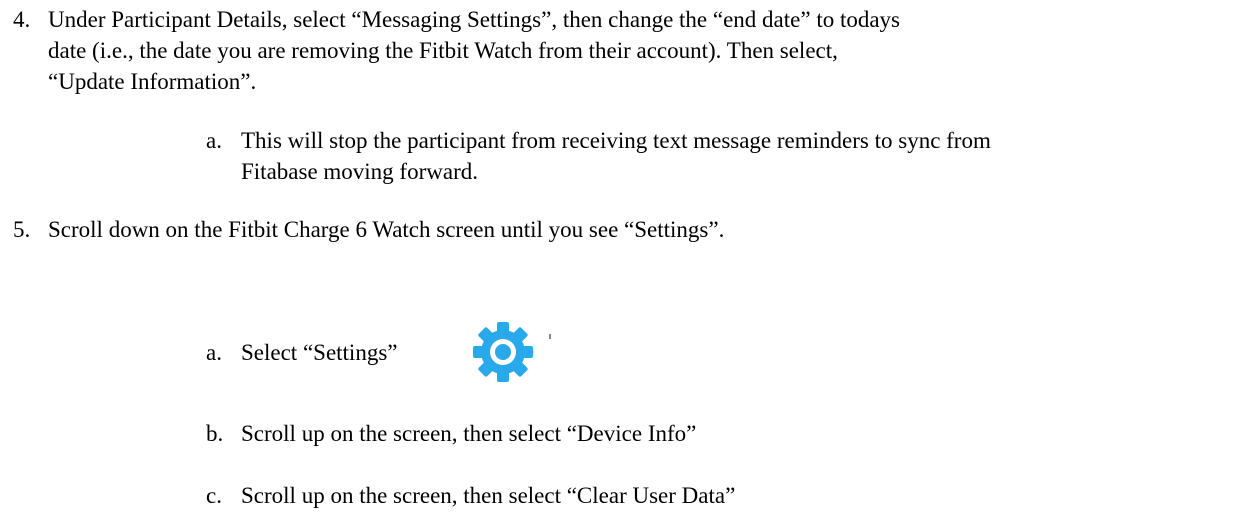  I want to click on step-5-number: 5., so click(22, 229).